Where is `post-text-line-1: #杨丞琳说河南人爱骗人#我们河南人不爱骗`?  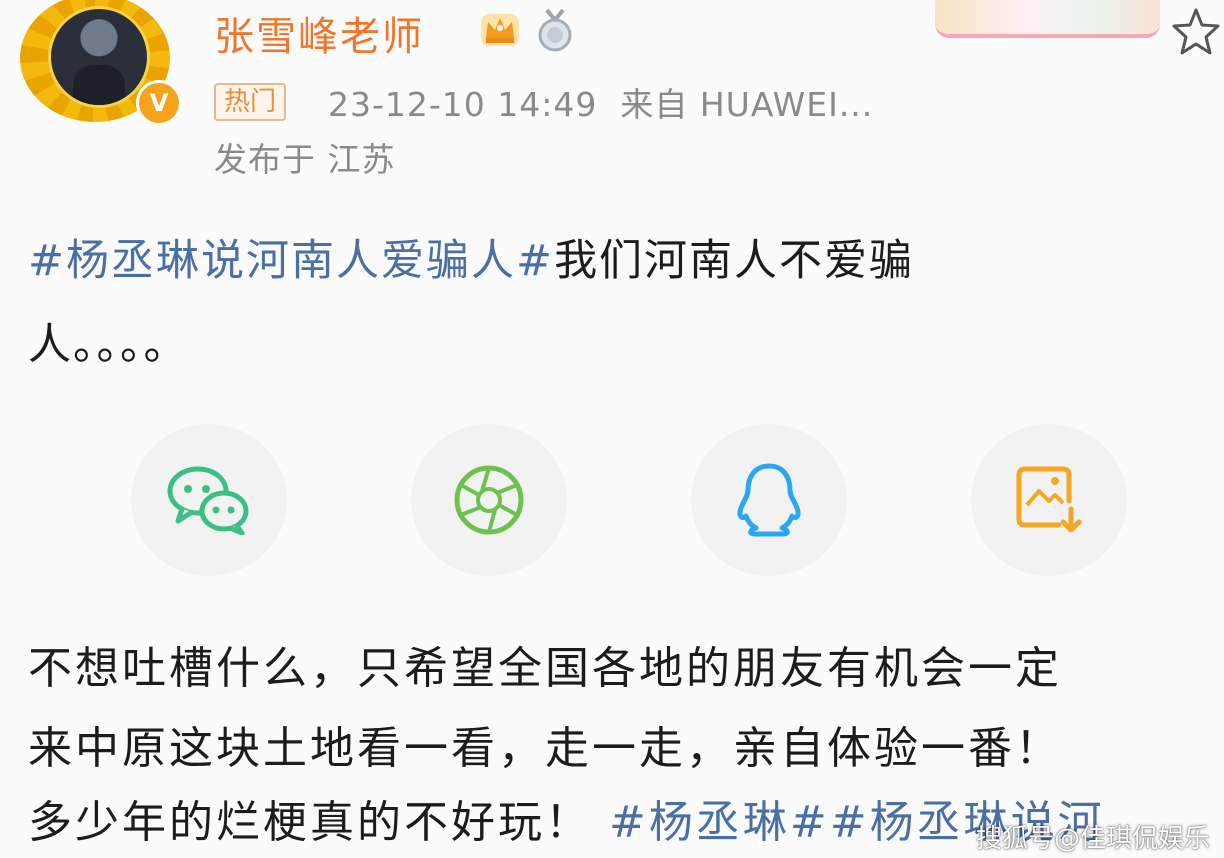
post-text-line-1: #杨丞琳说河南人爱骗人#我们河南人不爱骗 is located at coordinates (471, 257).